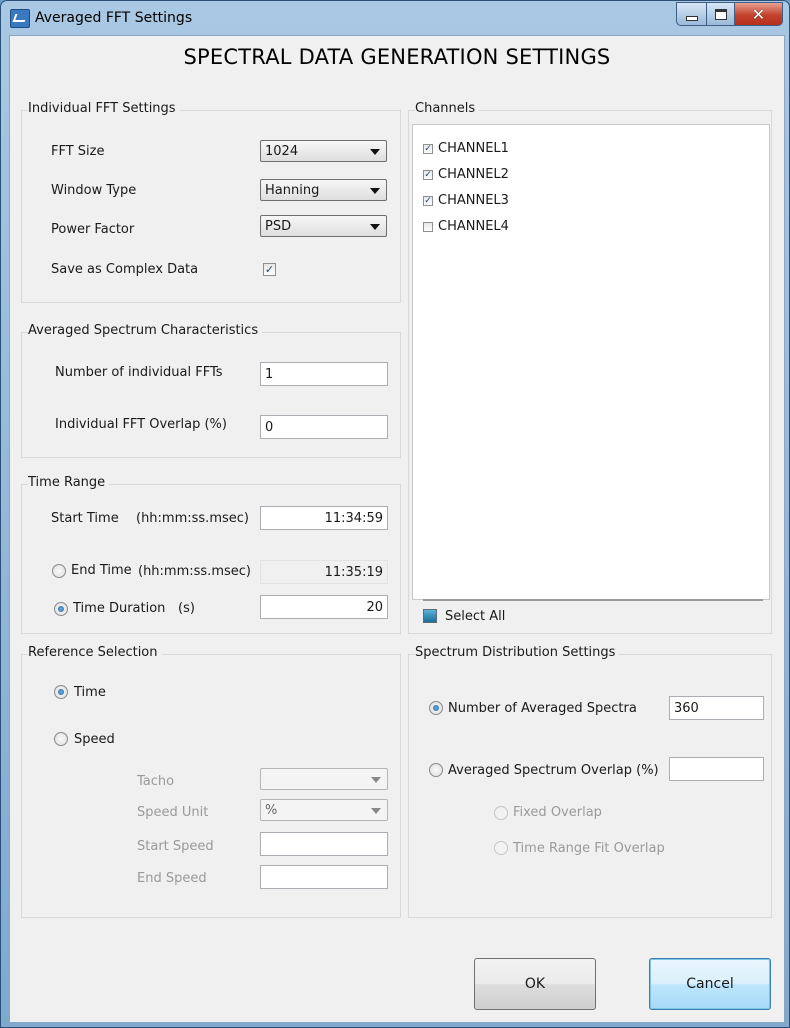  Describe the element at coordinates (324, 374) in the screenshot. I see `num-ffts-input: 1` at that location.